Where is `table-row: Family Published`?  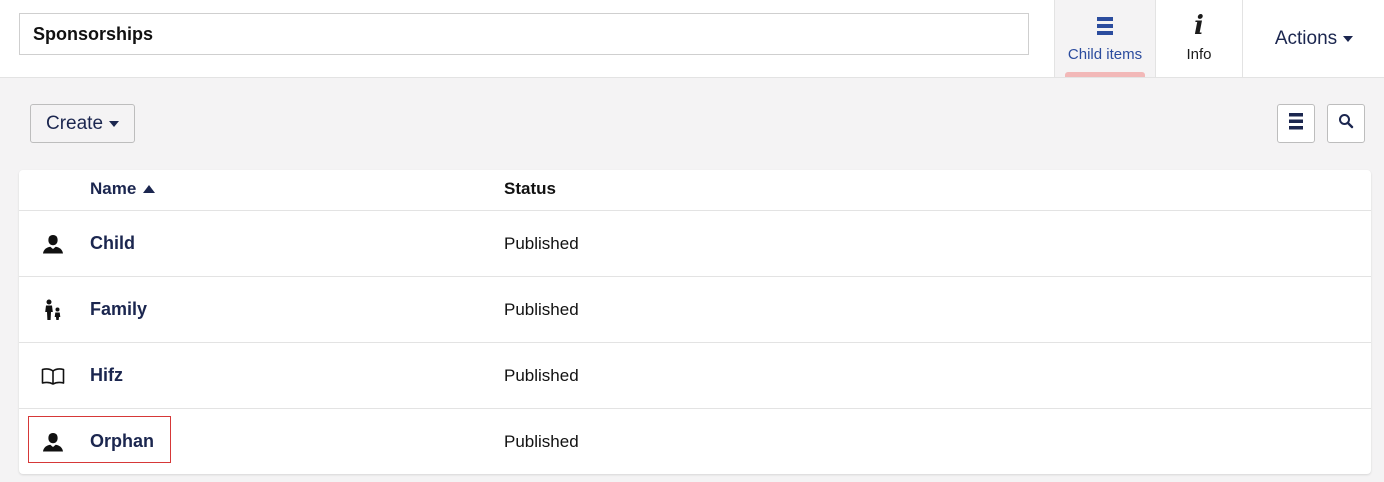
table-row: Family Published is located at coordinates (695, 310).